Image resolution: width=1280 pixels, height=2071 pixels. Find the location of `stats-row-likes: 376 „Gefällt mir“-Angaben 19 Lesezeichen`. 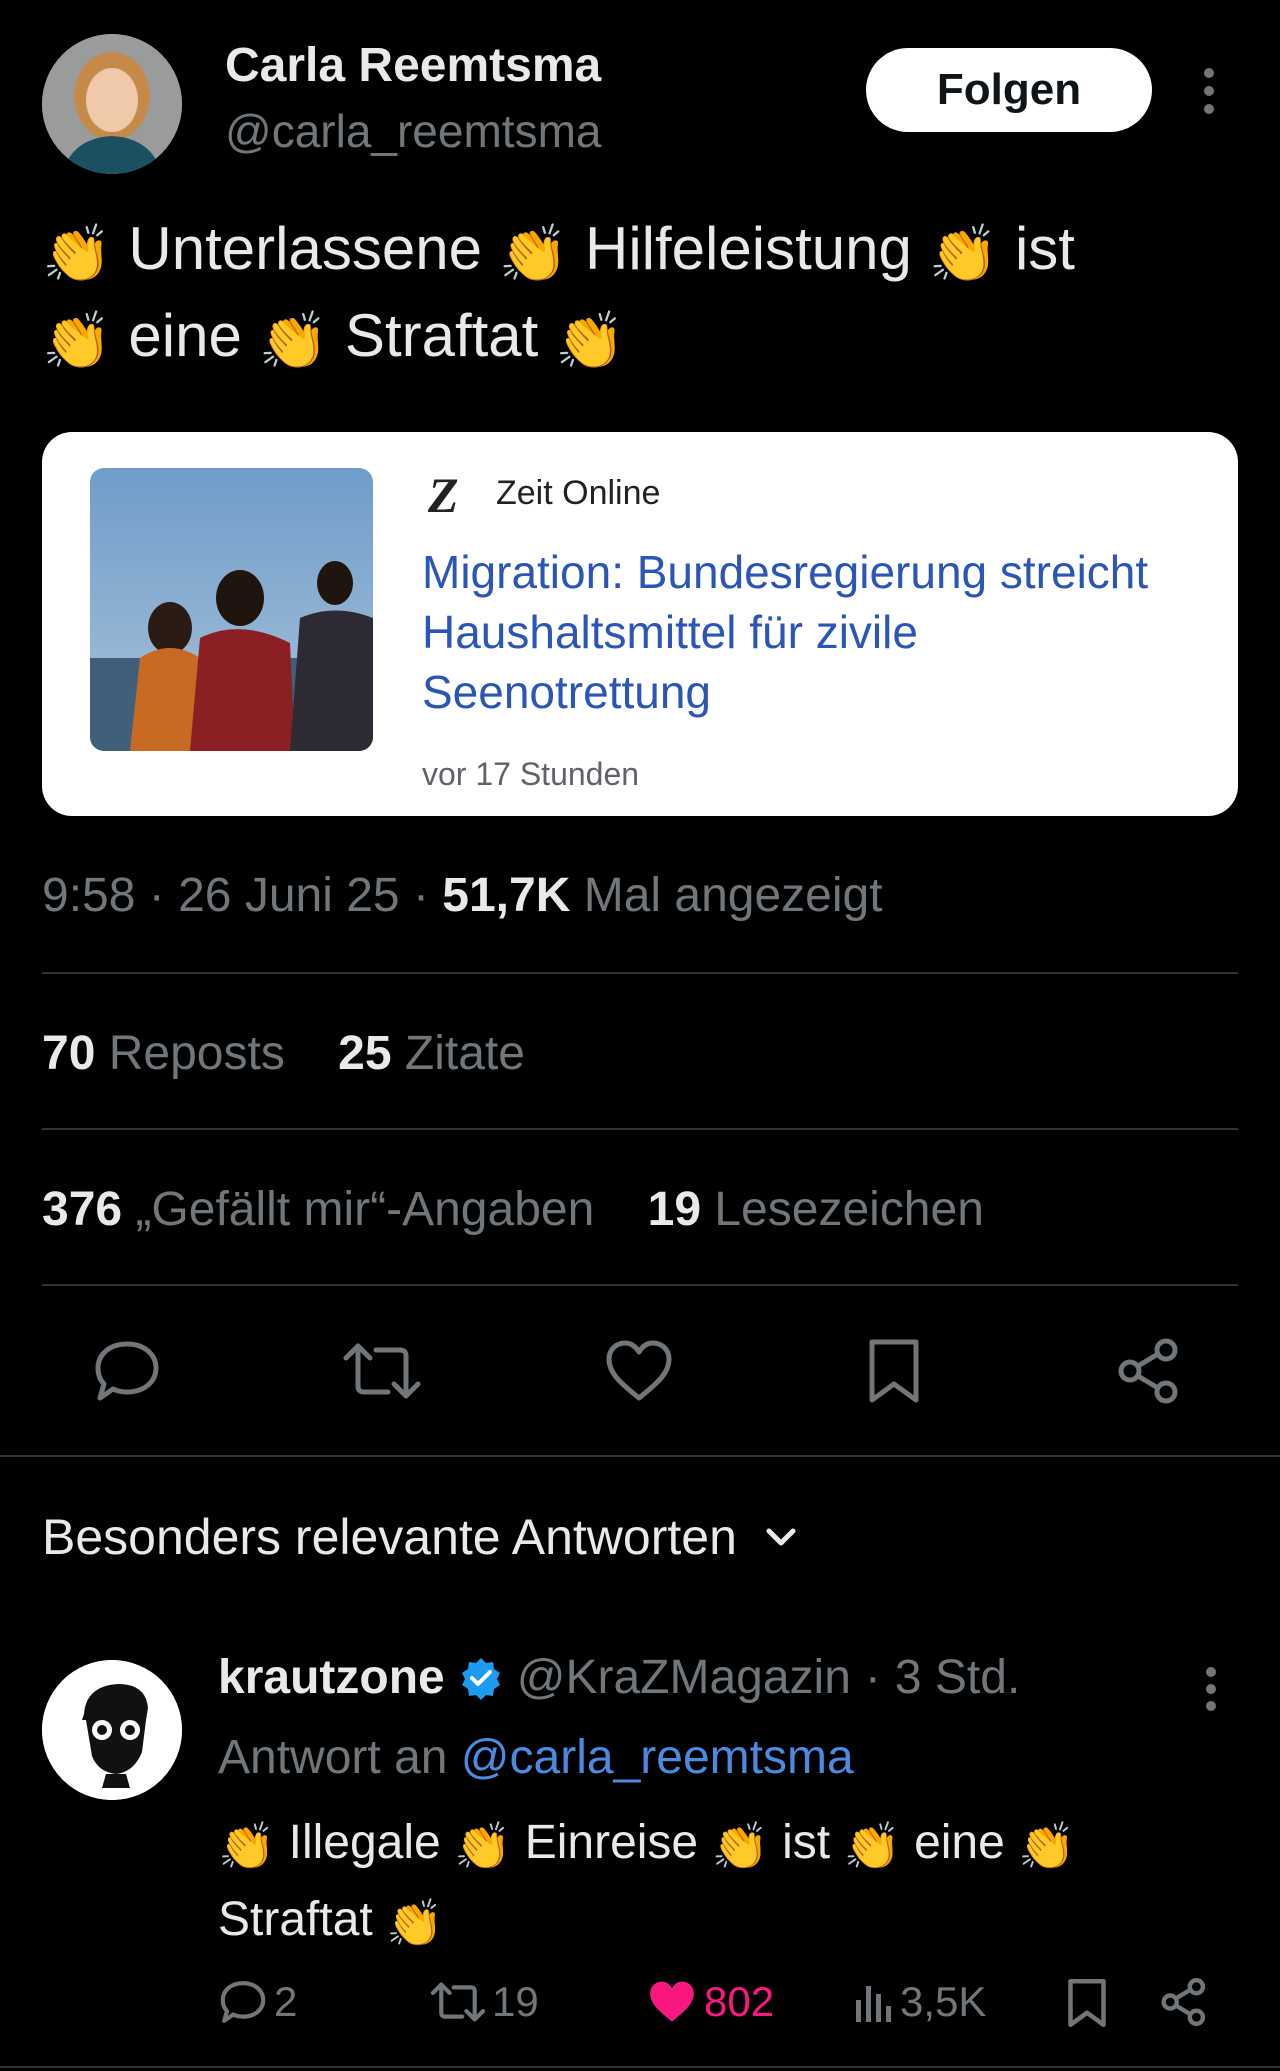

stats-row-likes: 376 „Gefällt mir“-Angaben 19 Lesezeichen is located at coordinates (513, 1209).